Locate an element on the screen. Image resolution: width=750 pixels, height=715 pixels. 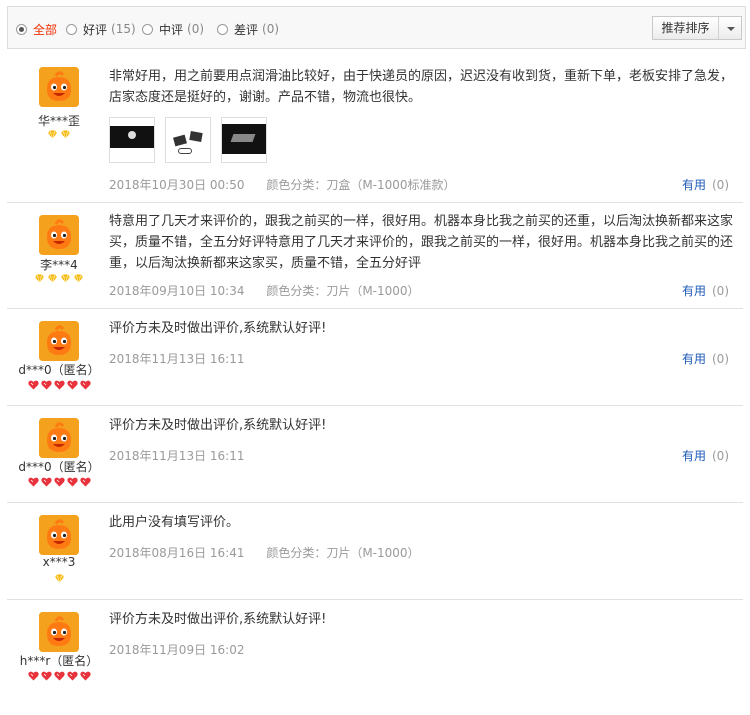
filter-neutral-label: 中评 is located at coordinates (171, 29).